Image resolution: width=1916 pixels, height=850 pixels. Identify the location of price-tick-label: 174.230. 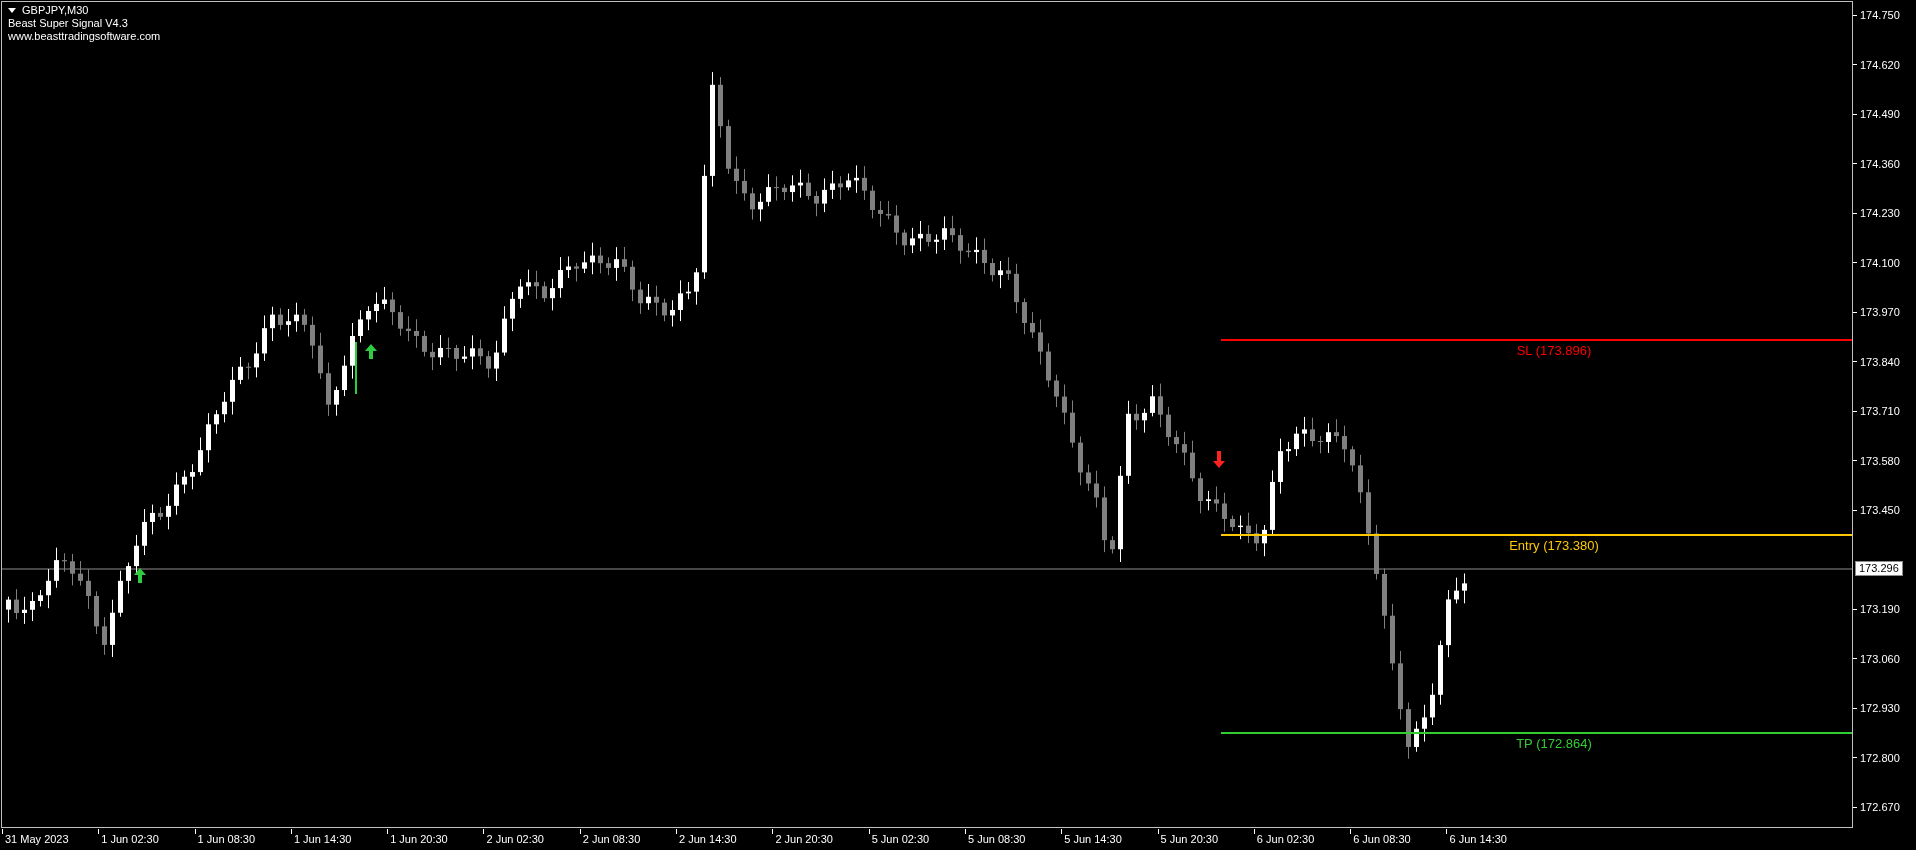
(1880, 213).